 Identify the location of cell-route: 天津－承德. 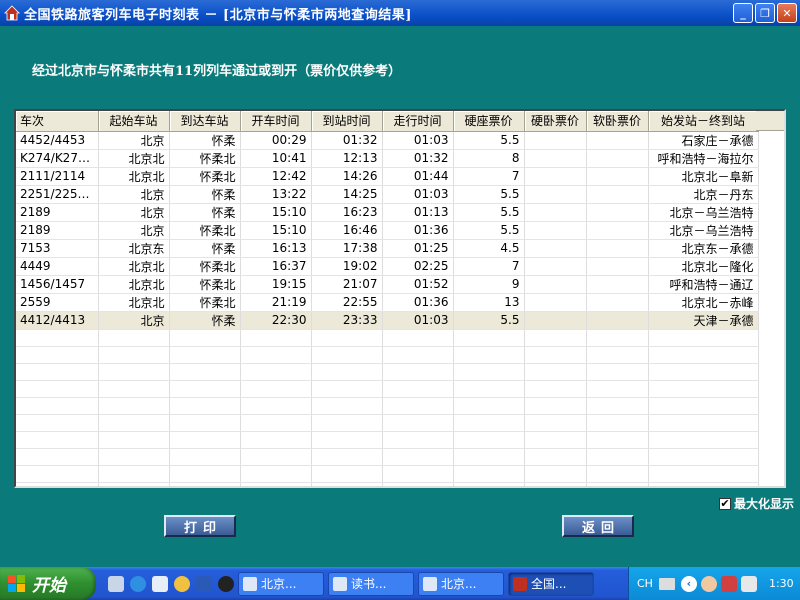
(703, 320).